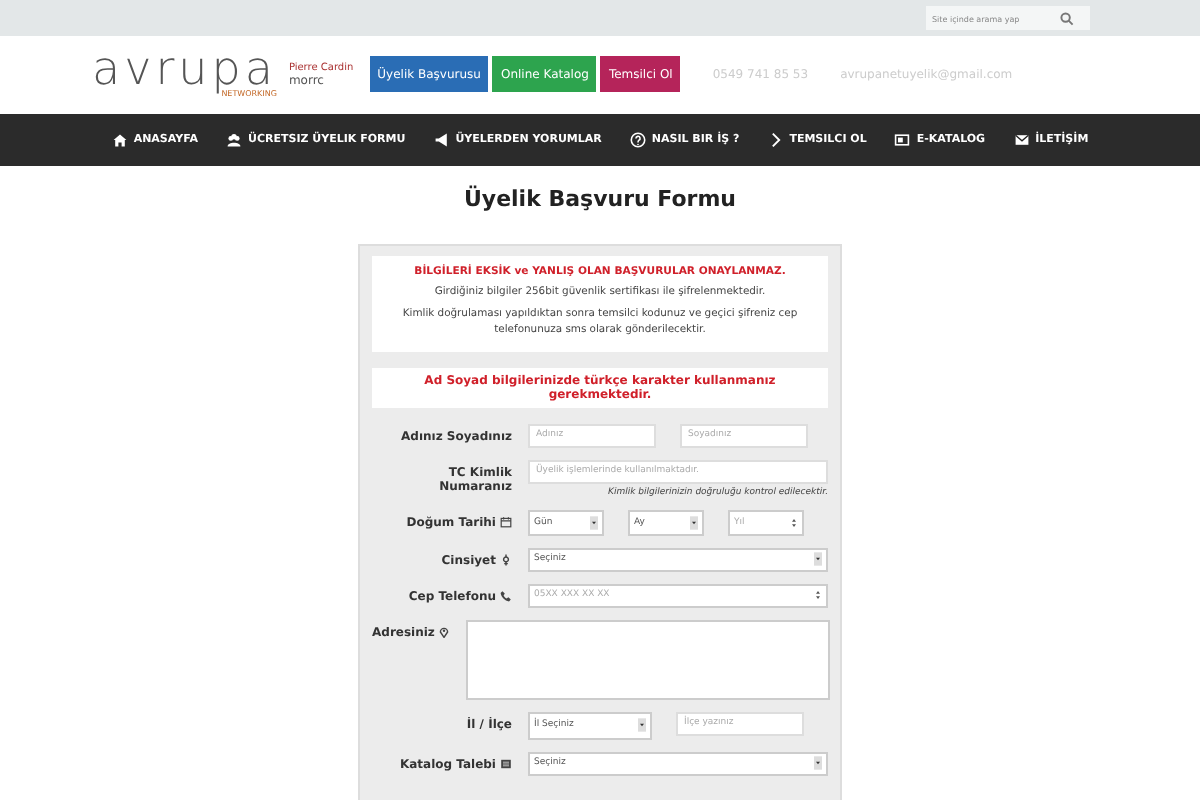  What do you see at coordinates (506, 560) in the screenshot?
I see `gender-icon` at bounding box center [506, 560].